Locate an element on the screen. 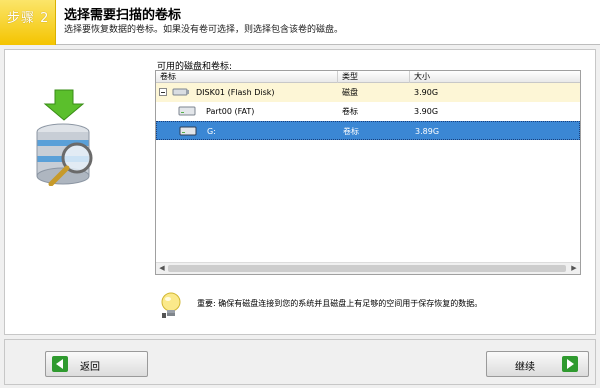  table-row-volume-selected: G: 卷标 3.89G is located at coordinates (368, 130).